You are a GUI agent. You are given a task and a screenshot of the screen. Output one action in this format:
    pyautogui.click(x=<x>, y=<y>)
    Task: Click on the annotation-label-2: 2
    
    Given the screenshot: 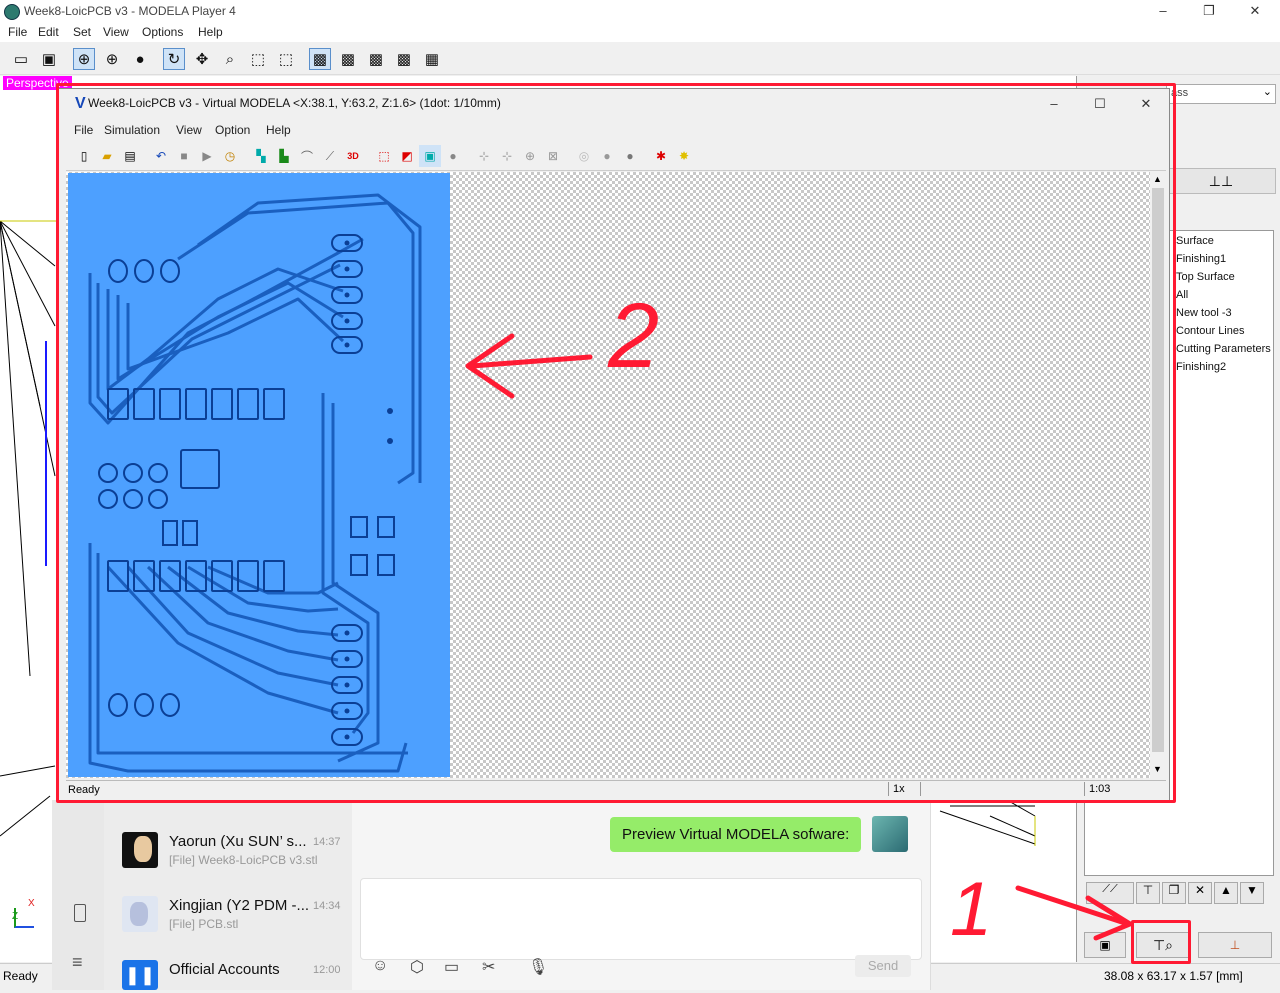 What is the action you would take?
    pyautogui.click(x=634, y=336)
    